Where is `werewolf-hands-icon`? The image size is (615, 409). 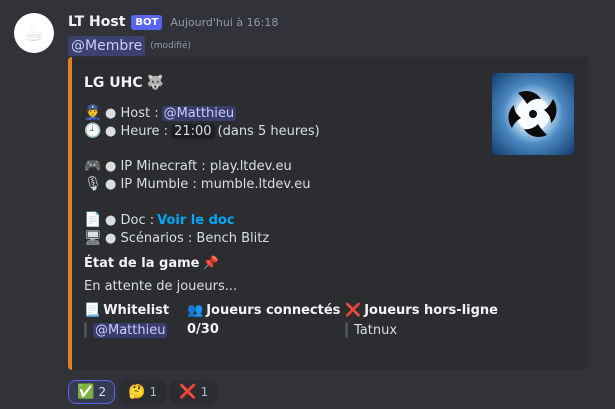
werewolf-hands-icon is located at coordinates (532, 114).